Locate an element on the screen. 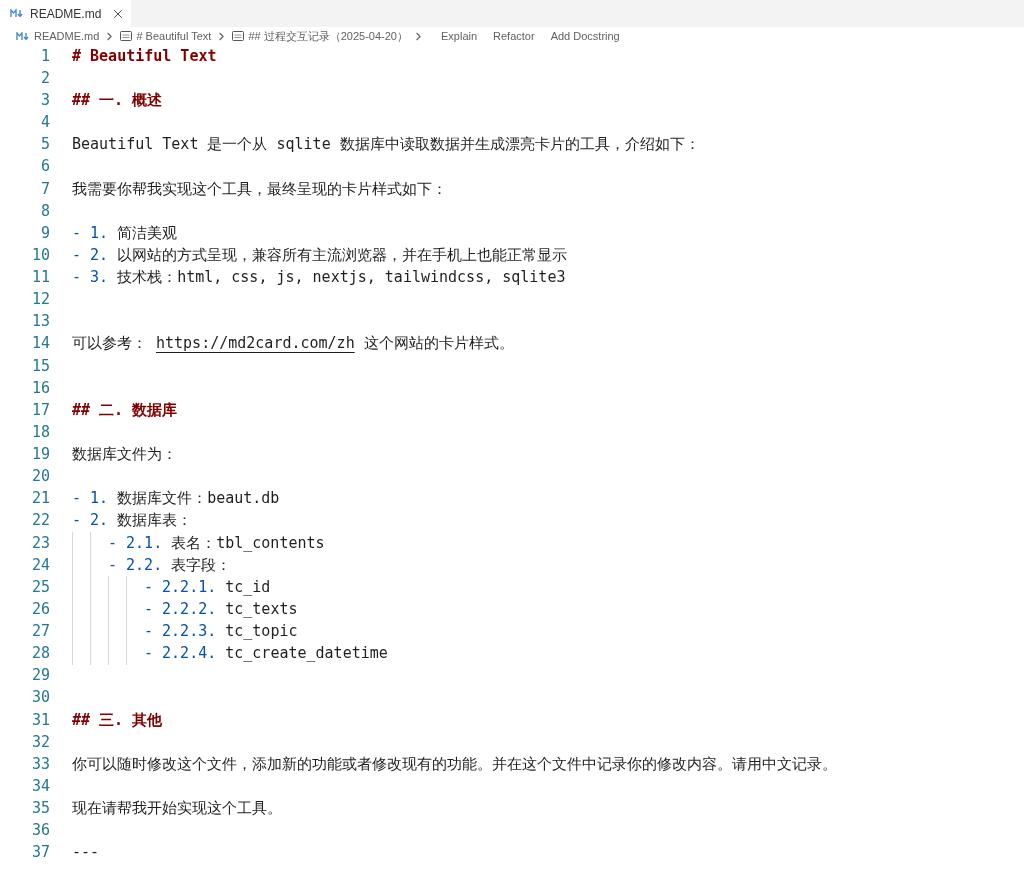 Image resolution: width=1024 pixels, height=869 pixels. list-marker: - 2.2.3. is located at coordinates (180, 632).